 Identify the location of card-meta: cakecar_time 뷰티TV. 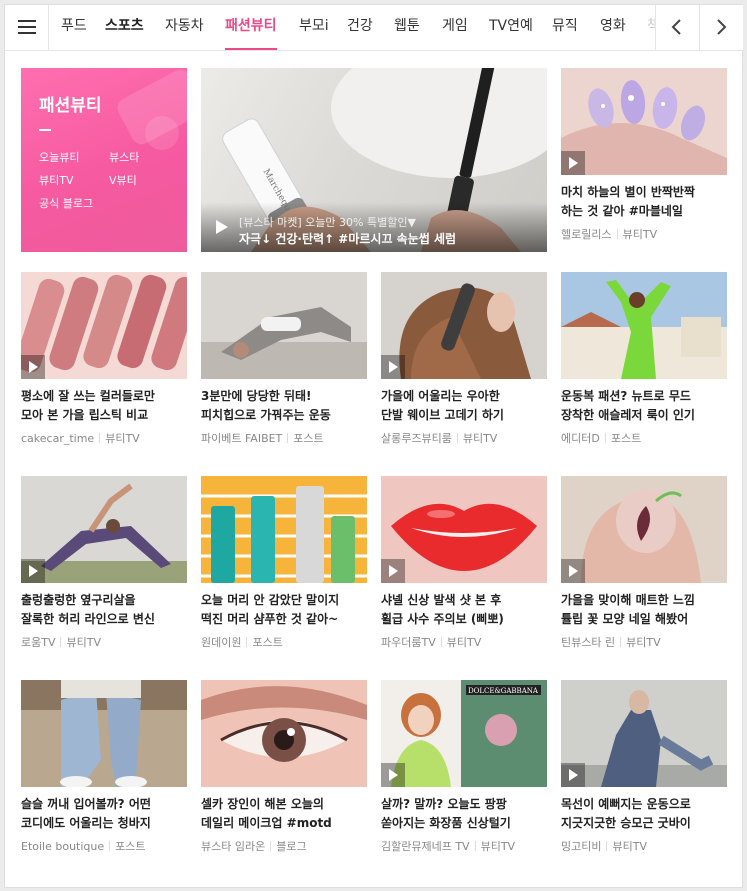
(80, 438).